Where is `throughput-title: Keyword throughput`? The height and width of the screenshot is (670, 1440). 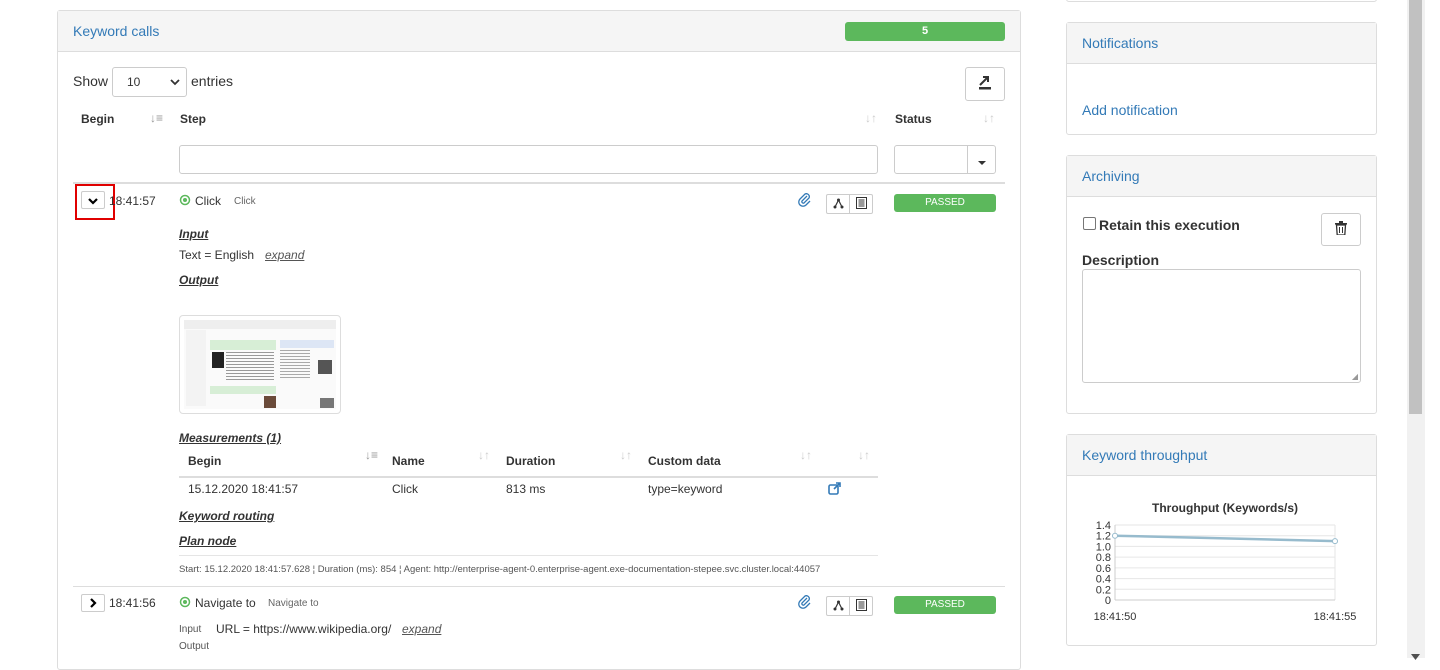
throughput-title: Keyword throughput is located at coordinates (1145, 455).